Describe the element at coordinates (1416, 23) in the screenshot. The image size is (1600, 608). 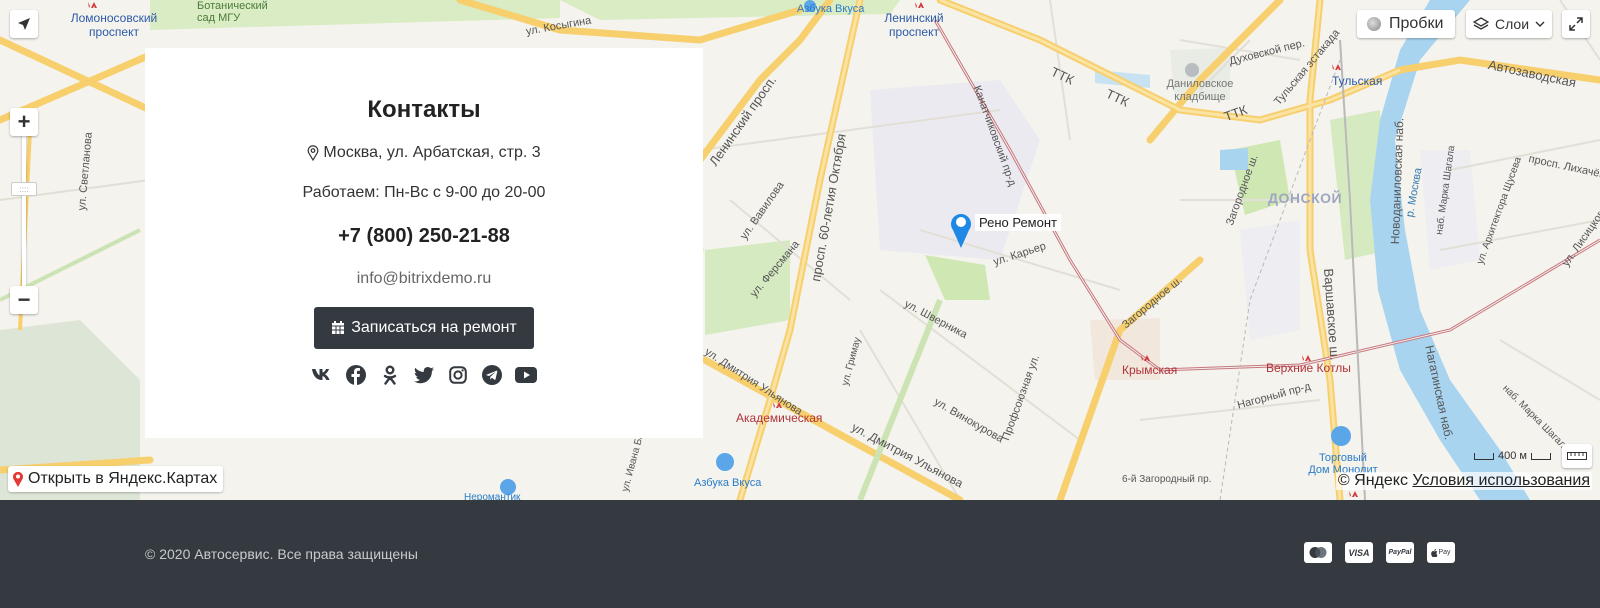
I see `traffic-label: Пробки` at that location.